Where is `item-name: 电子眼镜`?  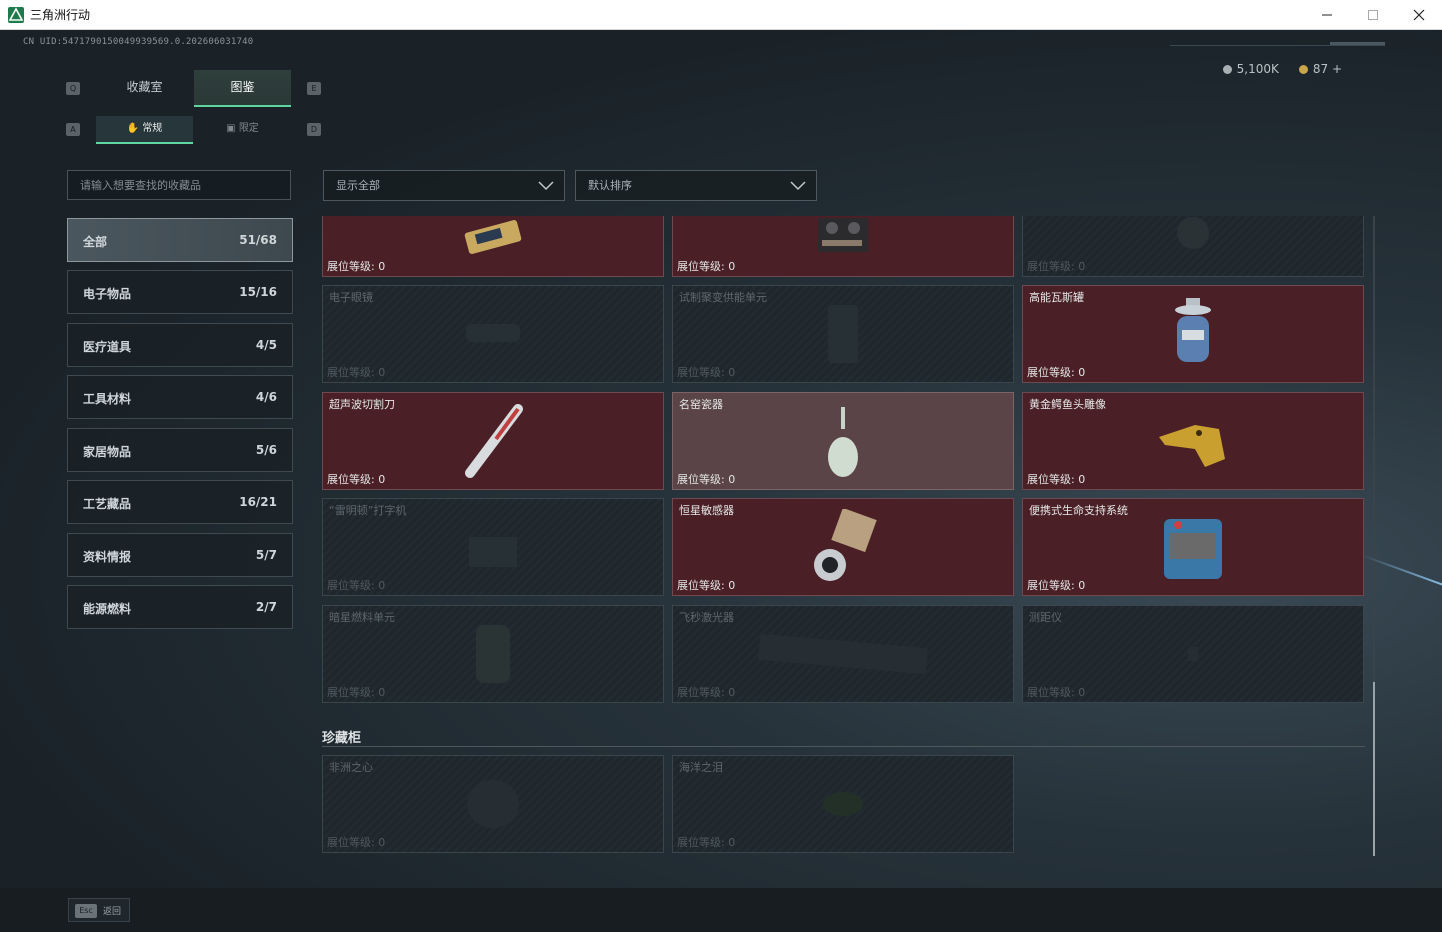
item-name: 电子眼镜 is located at coordinates (351, 297).